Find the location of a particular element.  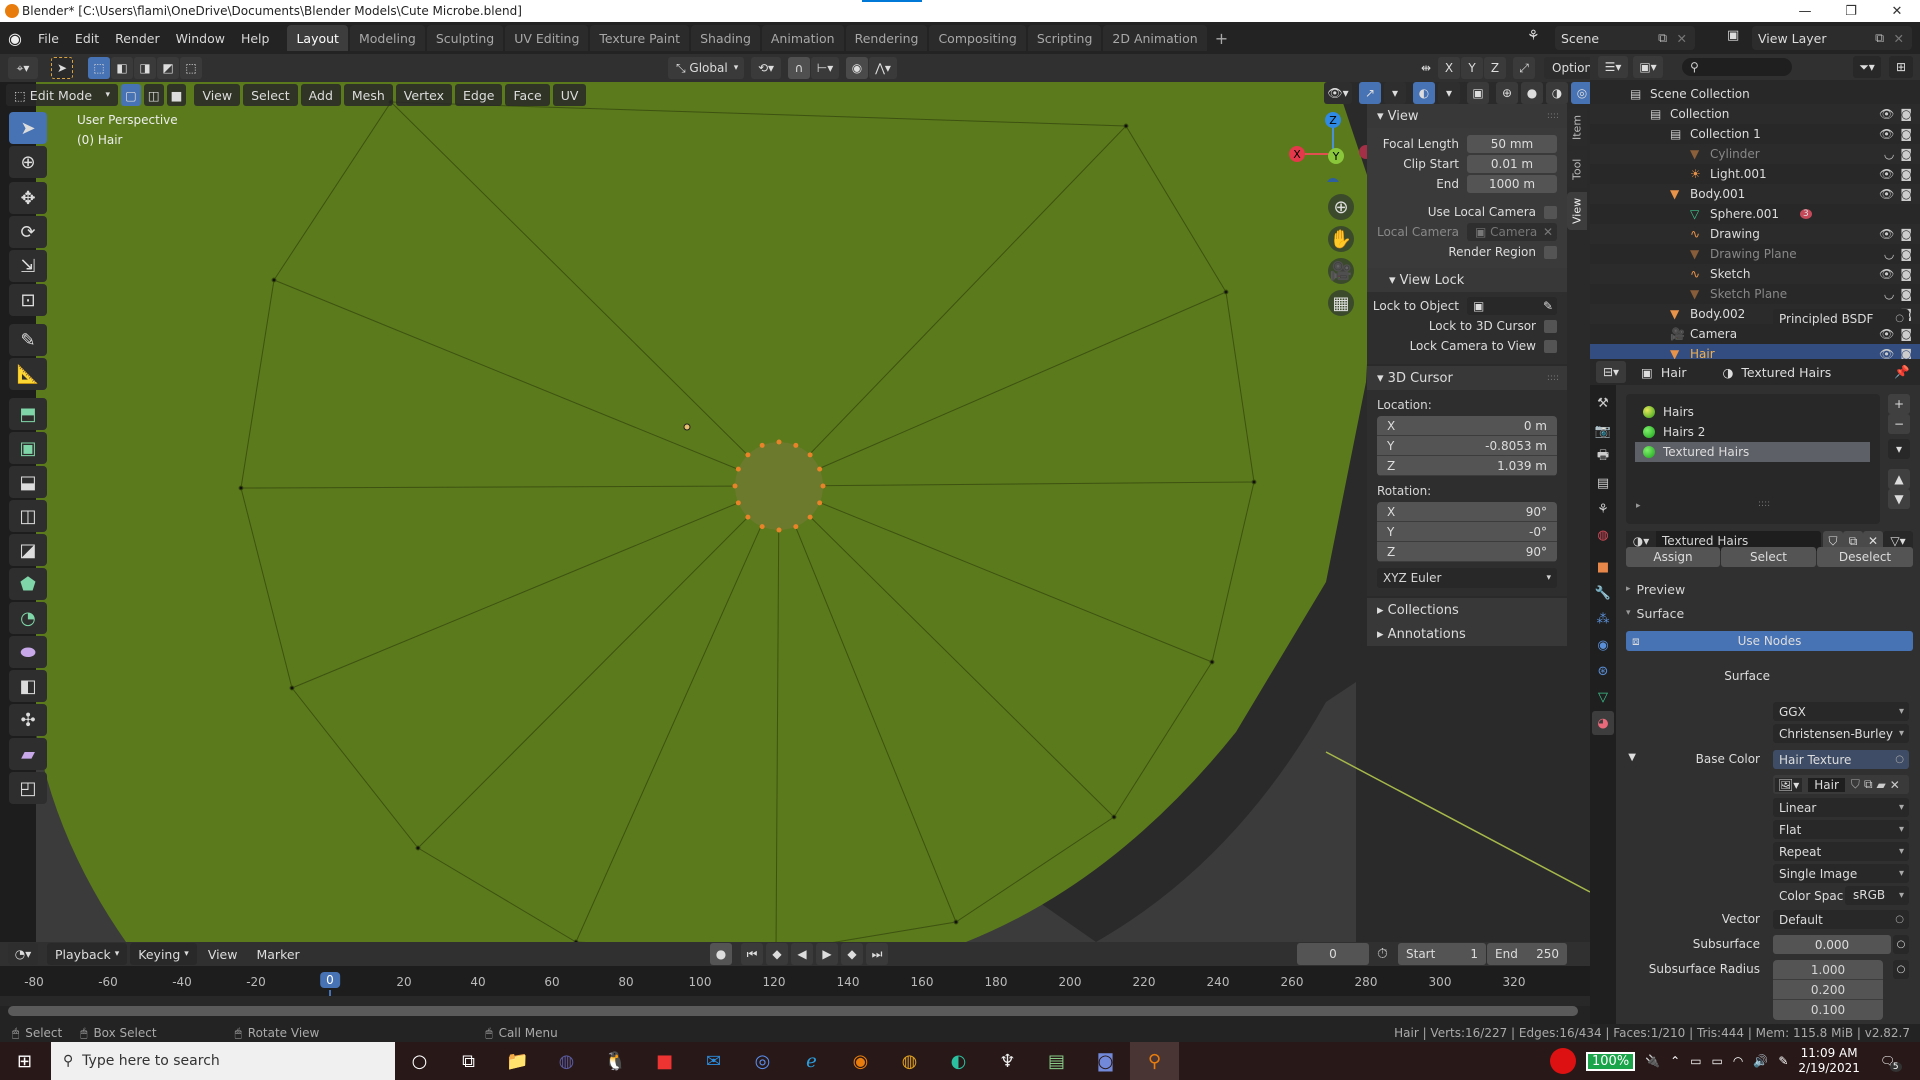

new-scene-icon: ⧉ is located at coordinates (1662, 38).